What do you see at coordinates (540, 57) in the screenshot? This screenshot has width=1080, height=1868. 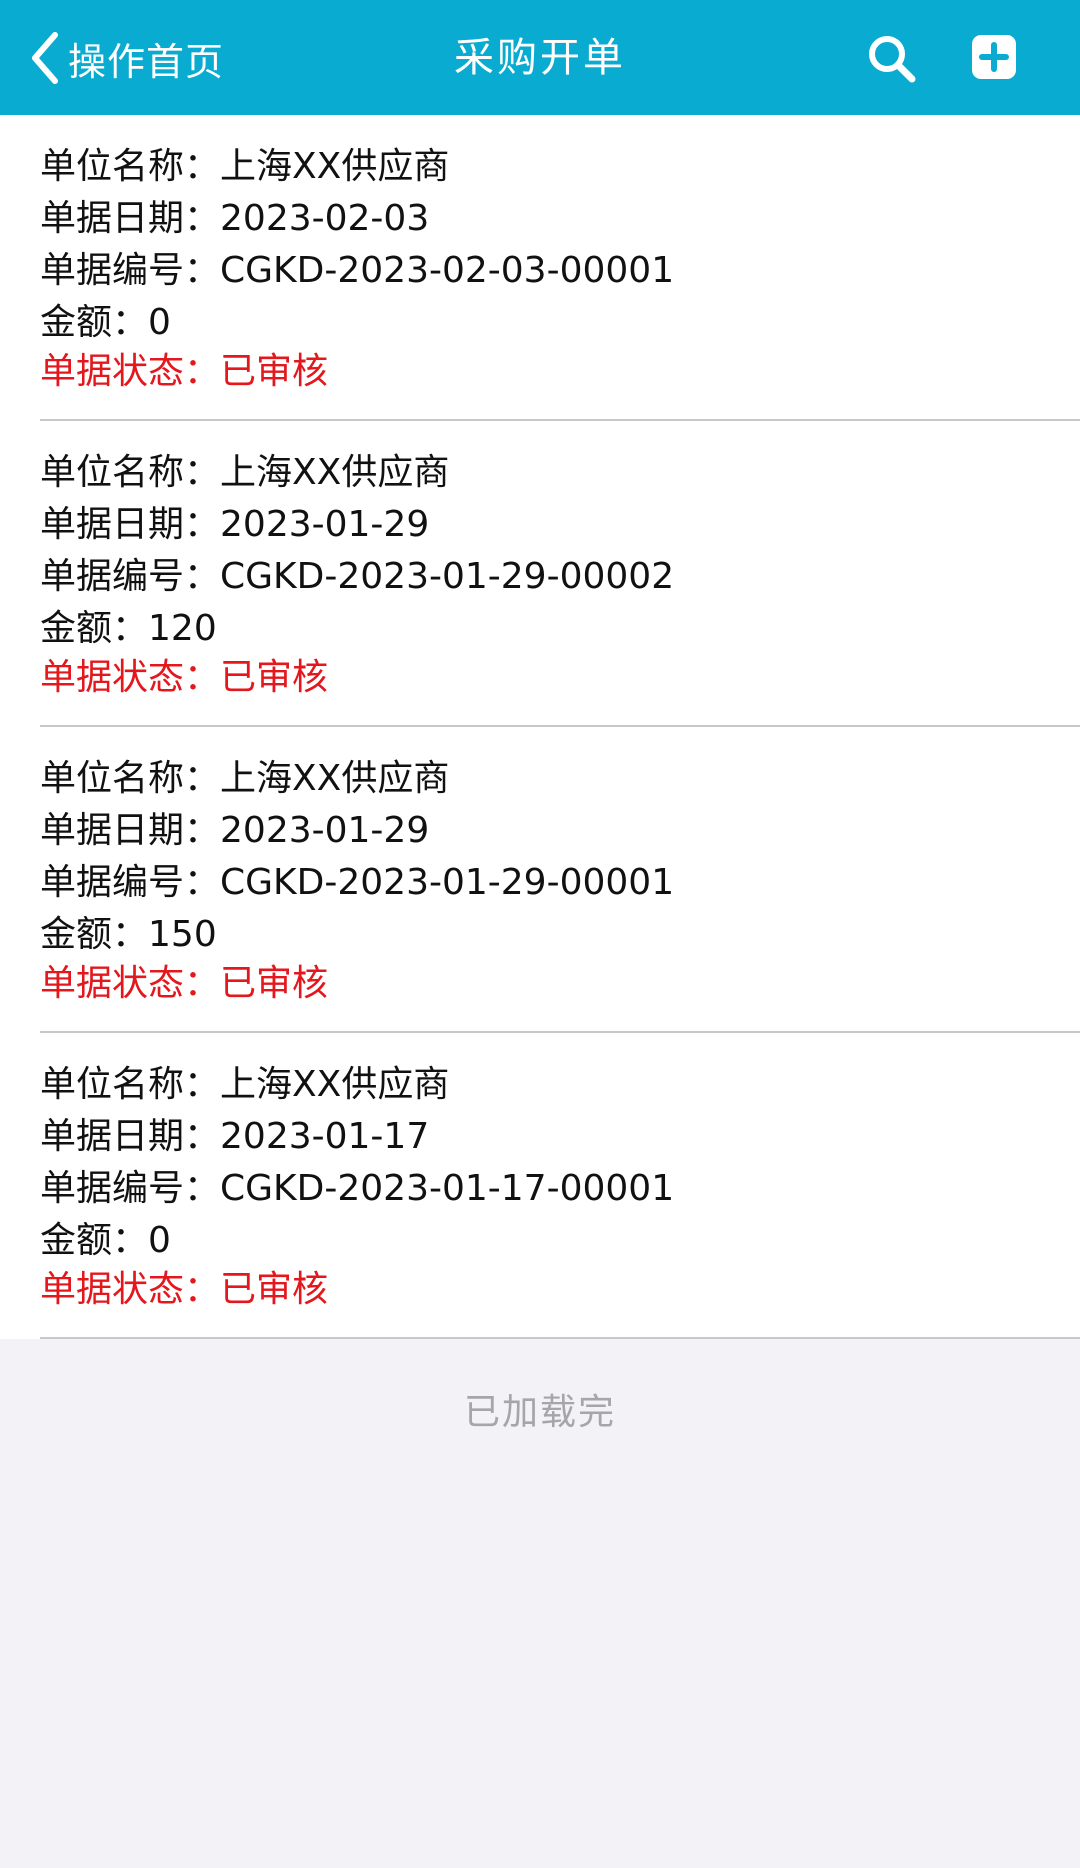 I see `nav-bar: 操作首页 采购开单` at bounding box center [540, 57].